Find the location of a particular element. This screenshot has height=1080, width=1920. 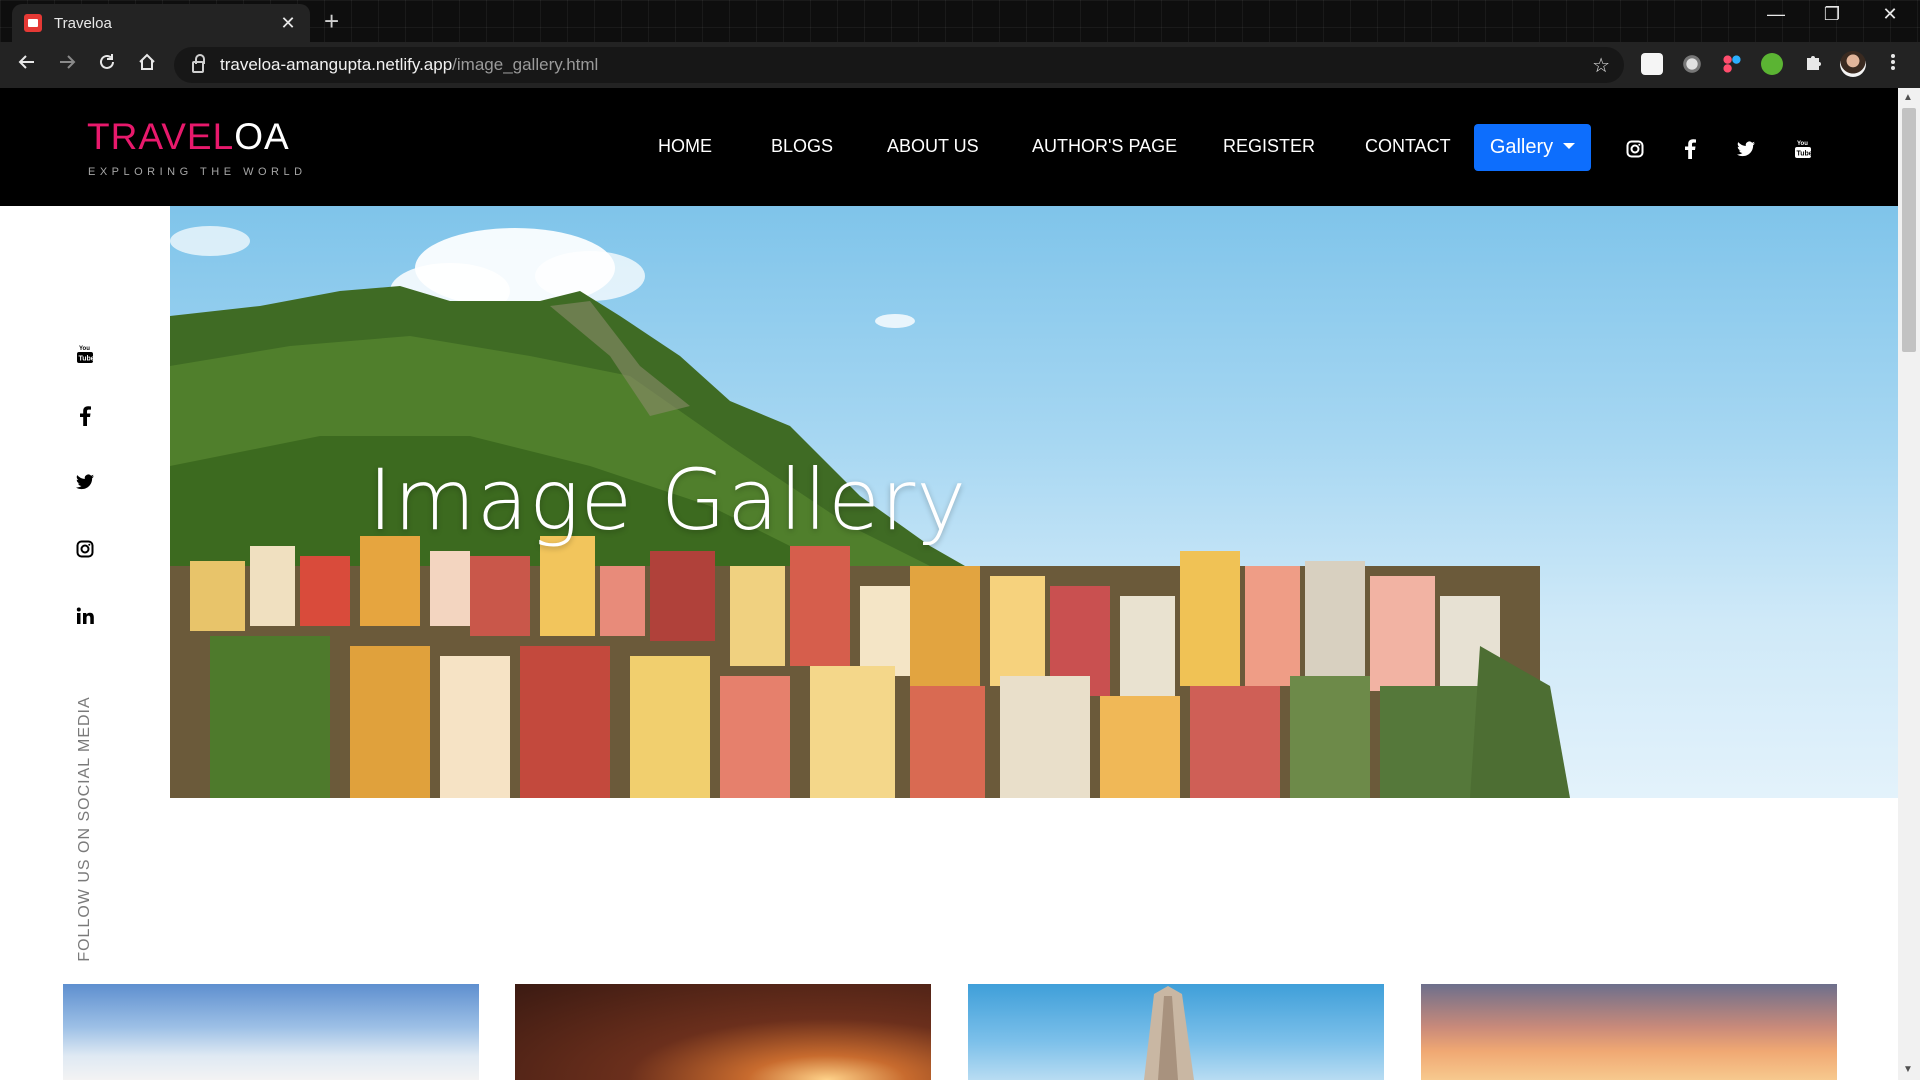

gallery-dropdown-button: Gallery is located at coordinates (1532, 147).